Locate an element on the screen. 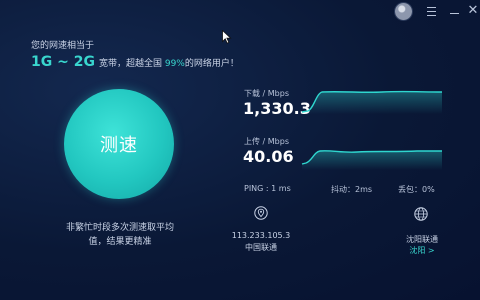 Image resolution: width=480 pixels, height=300 pixels. globe-icon is located at coordinates (421, 214).